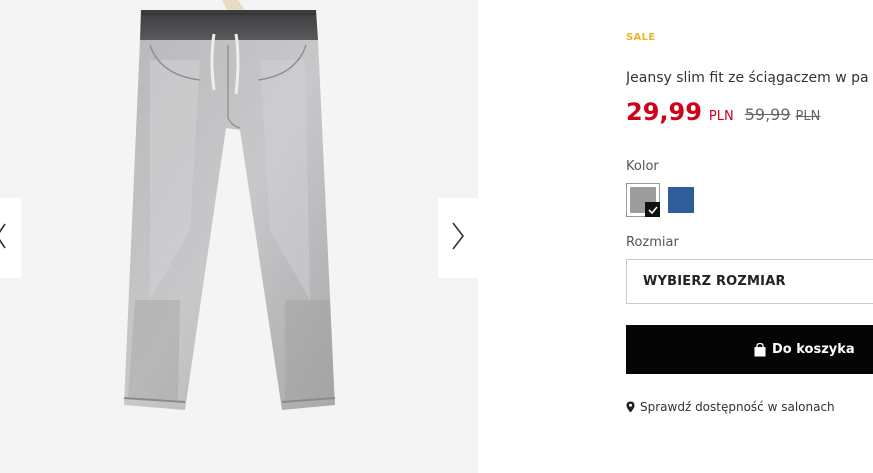 This screenshot has width=873, height=473. I want to click on color-swatch-grey, so click(643, 200).